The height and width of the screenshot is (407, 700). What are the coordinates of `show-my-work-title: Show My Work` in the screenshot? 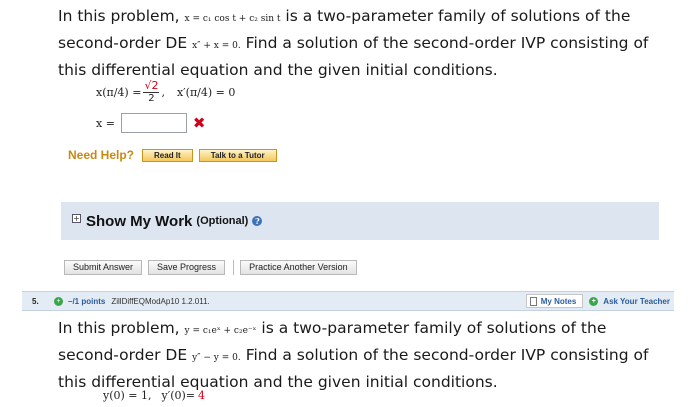 It's located at (139, 221).